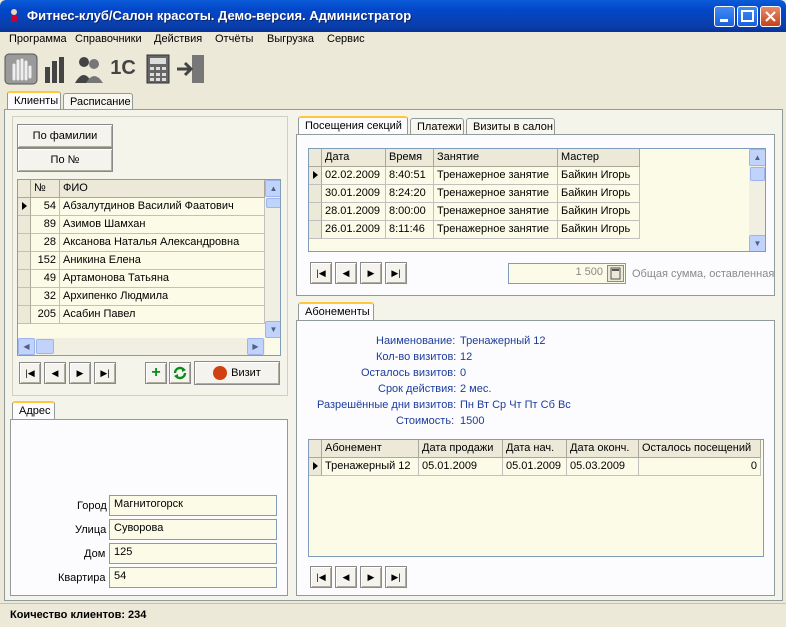  What do you see at coordinates (45, 261) in the screenshot?
I see `table-row: 152` at bounding box center [45, 261].